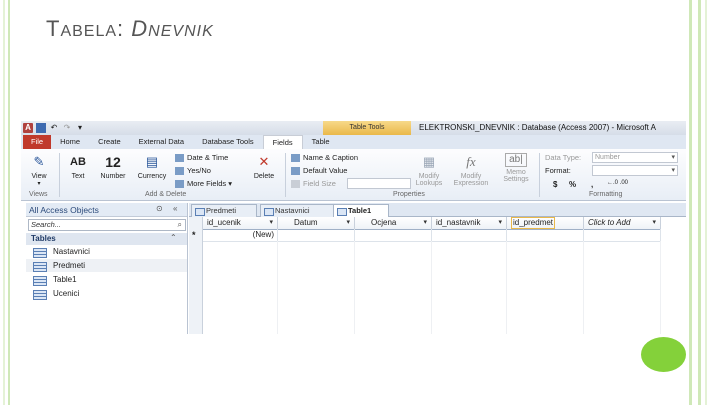 Image resolution: width=720 pixels, height=405 pixels. Describe the element at coordinates (635, 157) in the screenshot. I see `data-type-dropdown: Number ▾` at that location.